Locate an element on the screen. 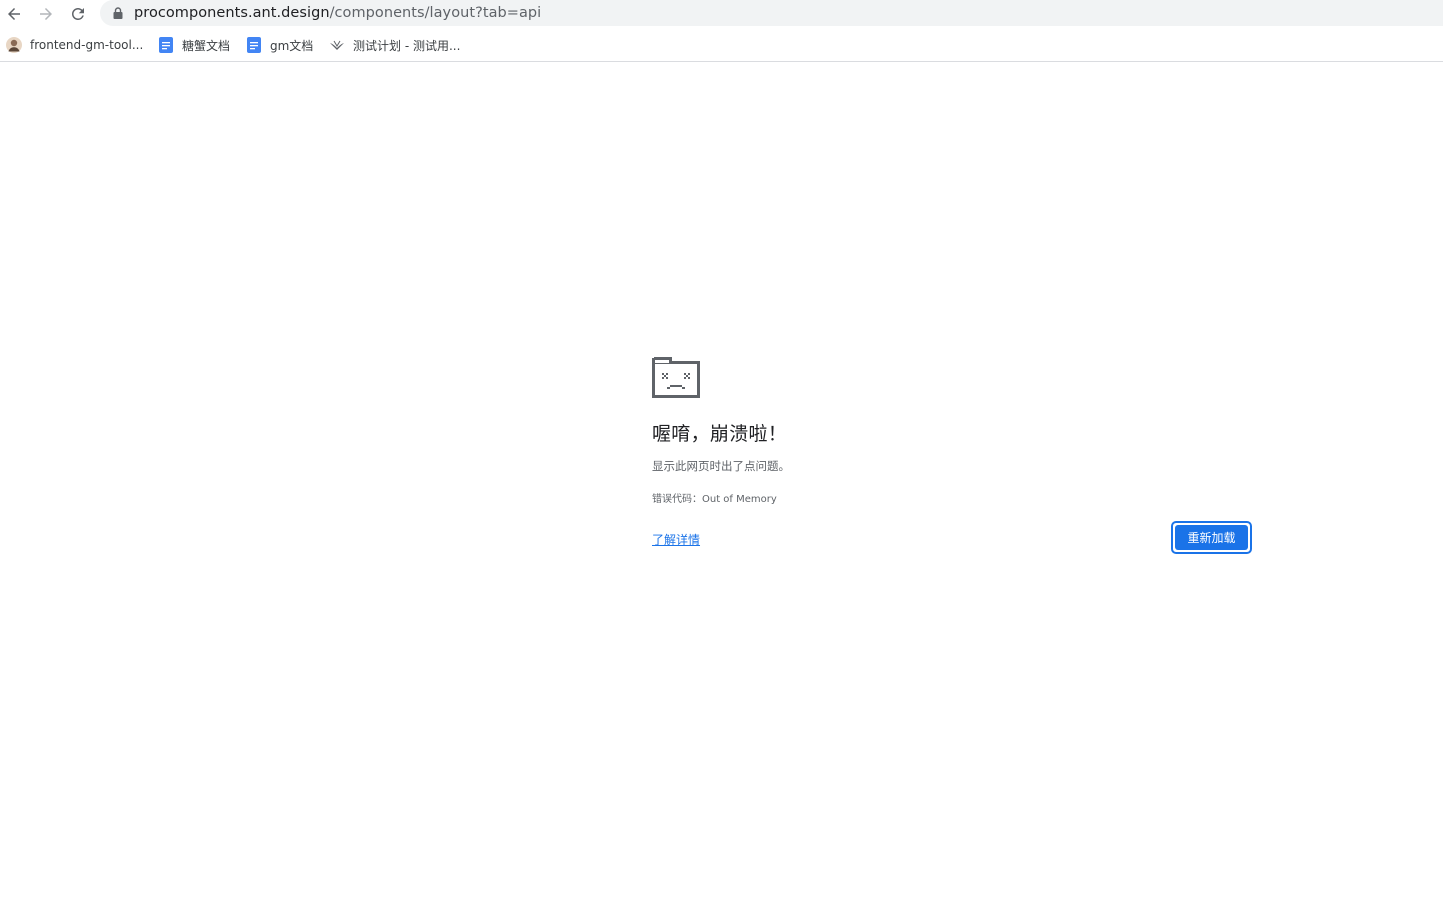  reload-icon is located at coordinates (78, 13).